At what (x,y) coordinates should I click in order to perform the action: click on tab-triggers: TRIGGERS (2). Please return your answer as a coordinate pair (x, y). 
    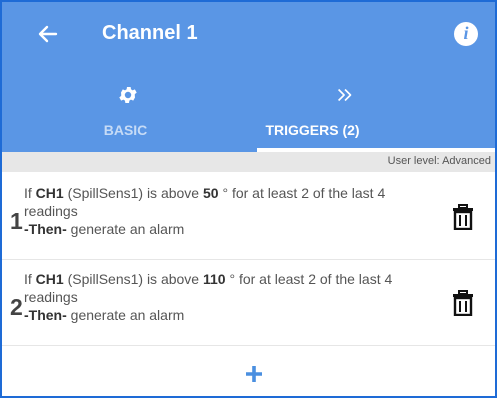
    Looking at the image, I should click on (372, 112).